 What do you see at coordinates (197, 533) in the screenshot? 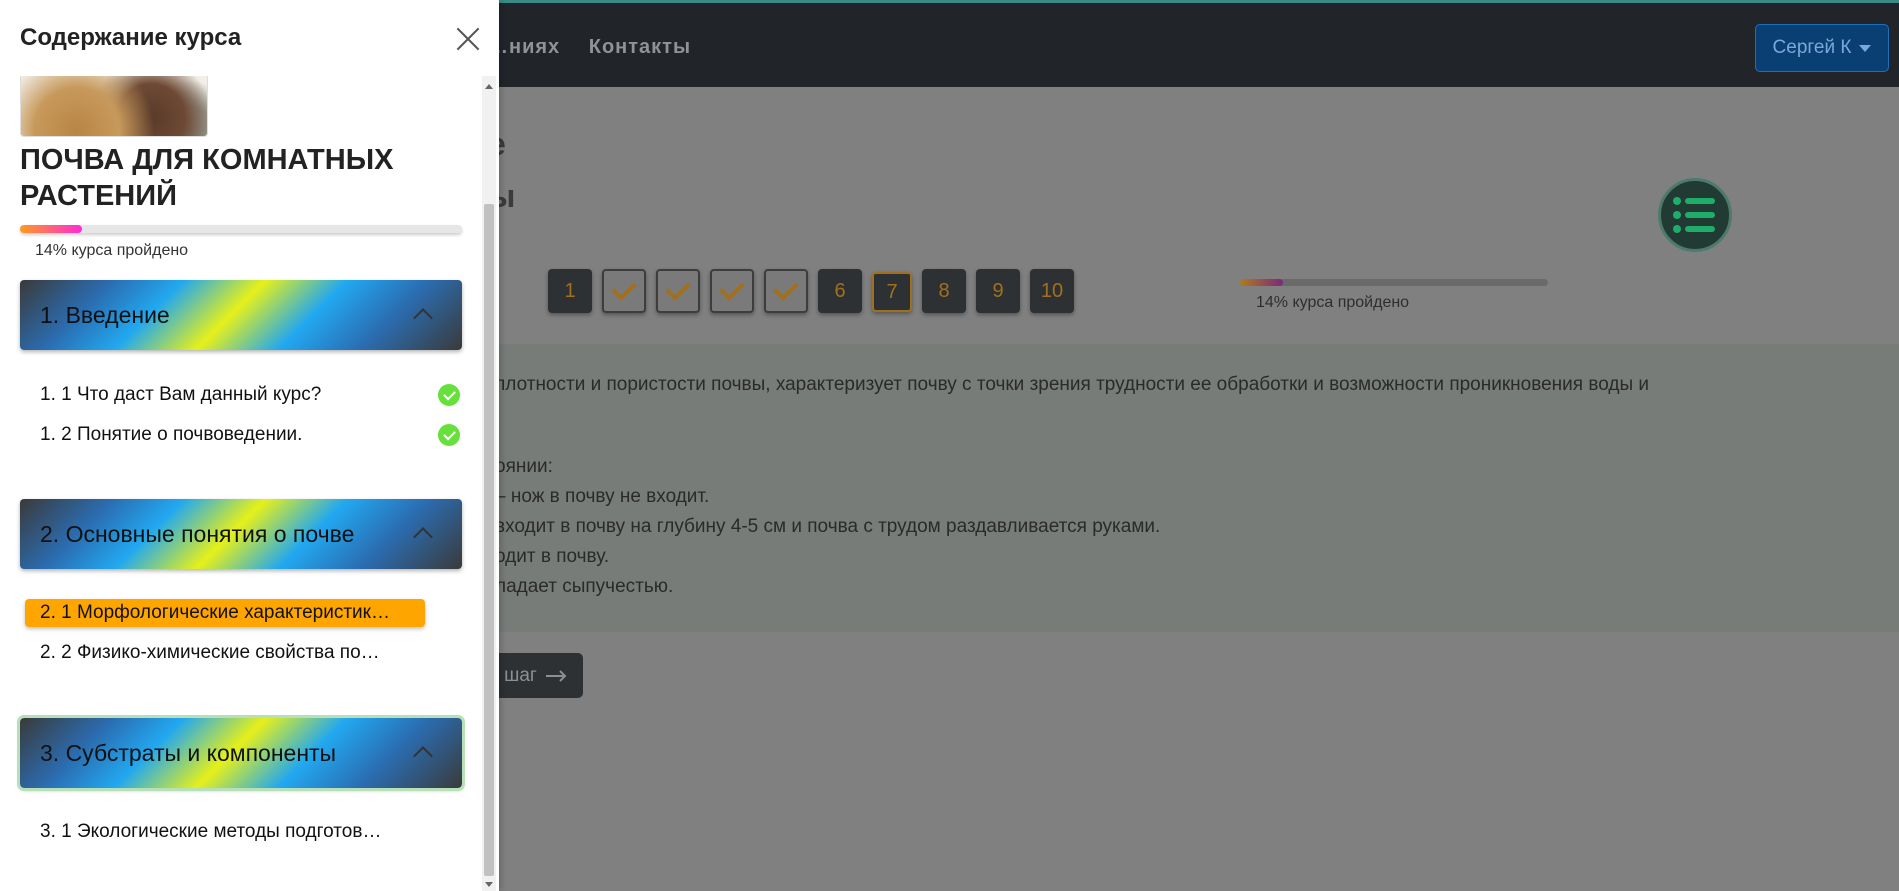
I see `section-label: 2. Основные понятия о почве` at bounding box center [197, 533].